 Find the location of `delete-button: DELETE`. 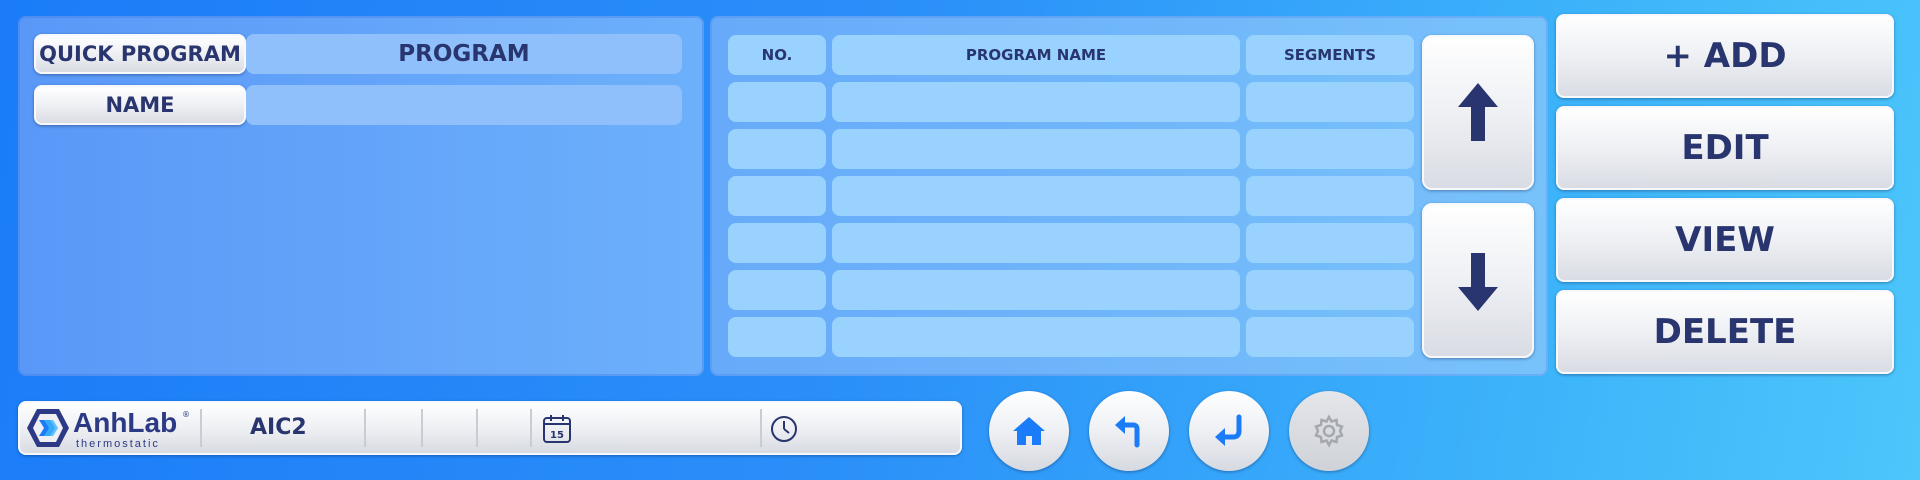

delete-button: DELETE is located at coordinates (1725, 332).